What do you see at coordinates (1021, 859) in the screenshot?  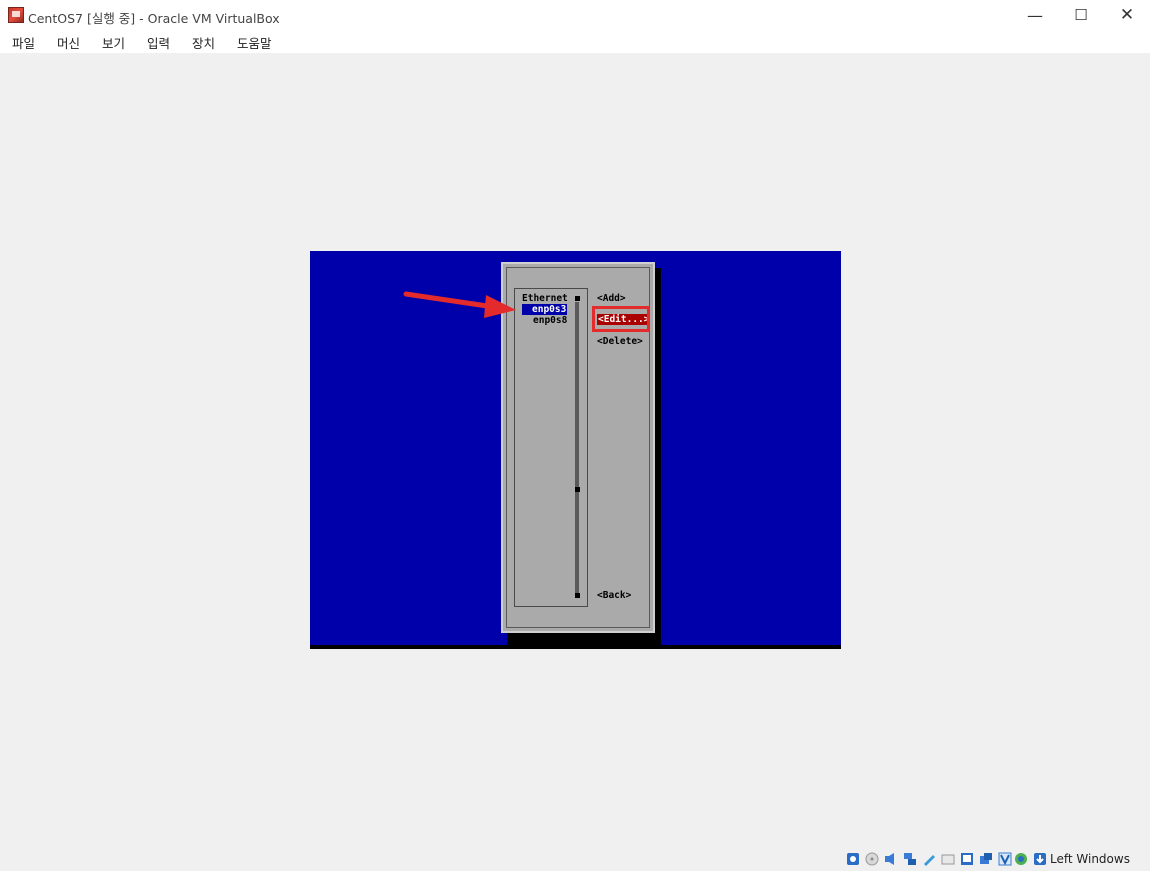 I see `cpu-icon` at bounding box center [1021, 859].